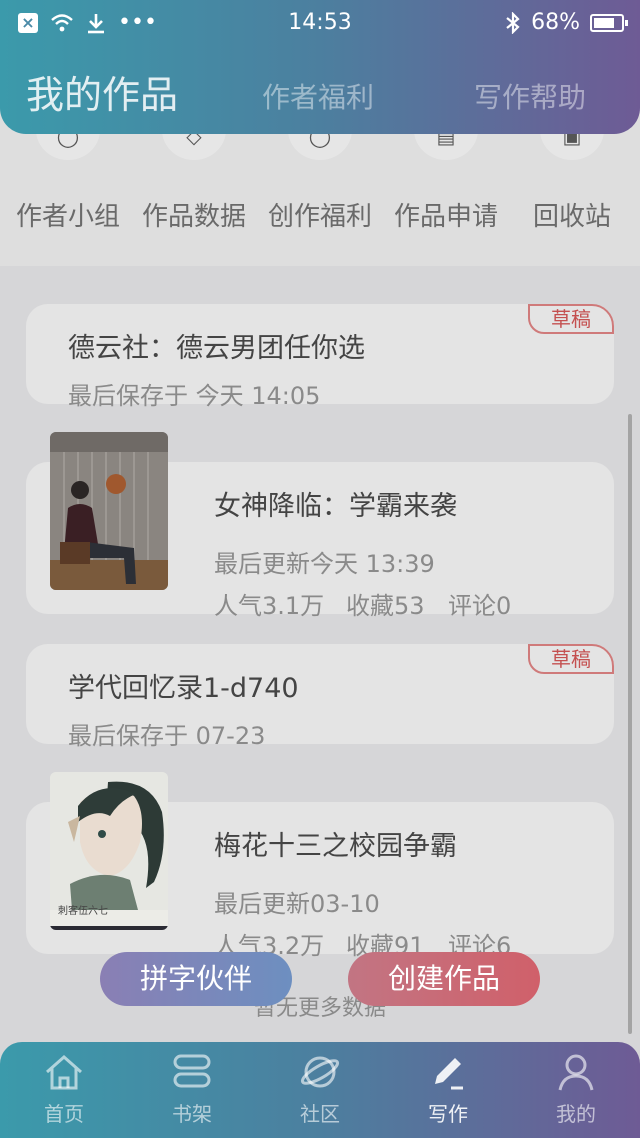 This screenshot has height=1138, width=640. Describe the element at coordinates (449, 1074) in the screenshot. I see `pen-icon` at that location.